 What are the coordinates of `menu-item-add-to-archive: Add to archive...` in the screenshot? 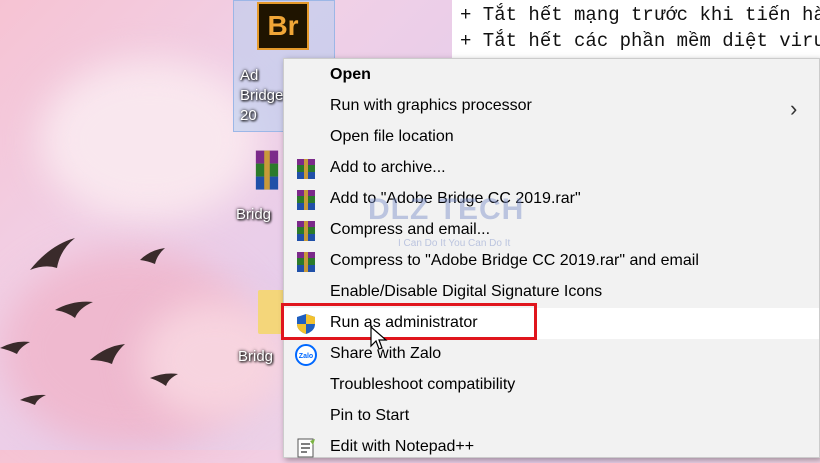 It's located at (551, 168).